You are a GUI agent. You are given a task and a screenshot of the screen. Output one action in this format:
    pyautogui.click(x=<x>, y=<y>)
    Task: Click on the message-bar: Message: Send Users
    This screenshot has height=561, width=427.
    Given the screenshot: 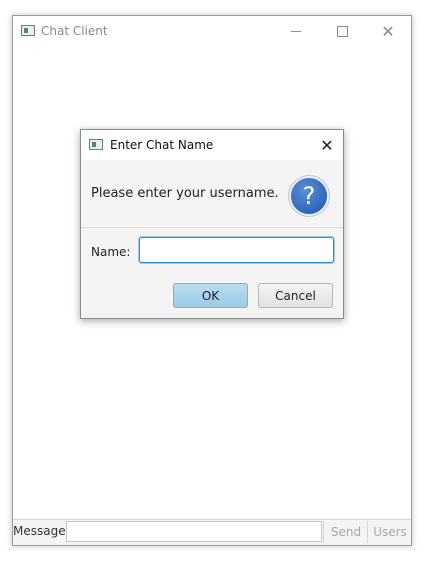 What is the action you would take?
    pyautogui.click(x=212, y=532)
    